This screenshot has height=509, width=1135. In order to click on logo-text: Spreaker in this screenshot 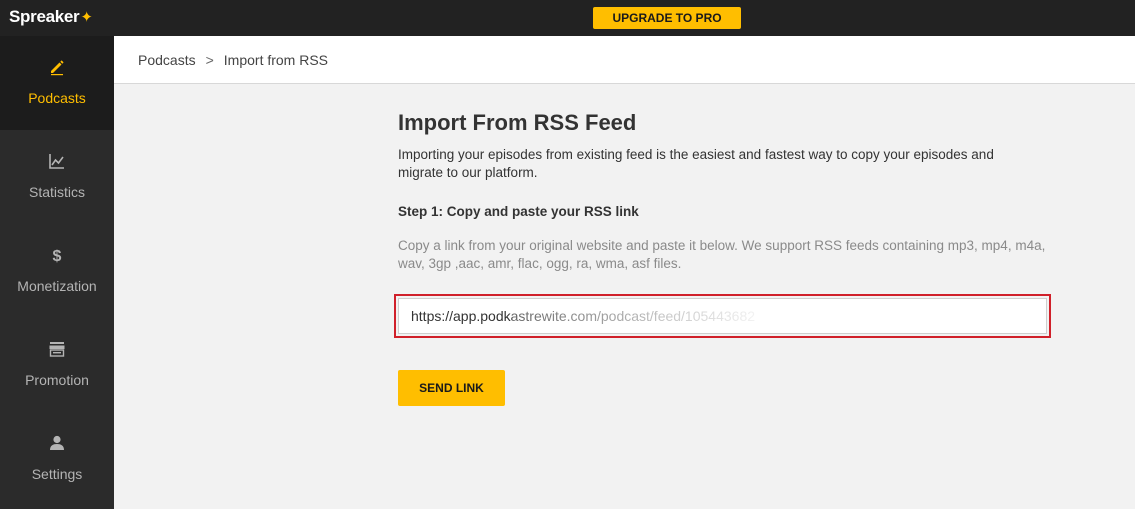, I will do `click(44, 16)`.